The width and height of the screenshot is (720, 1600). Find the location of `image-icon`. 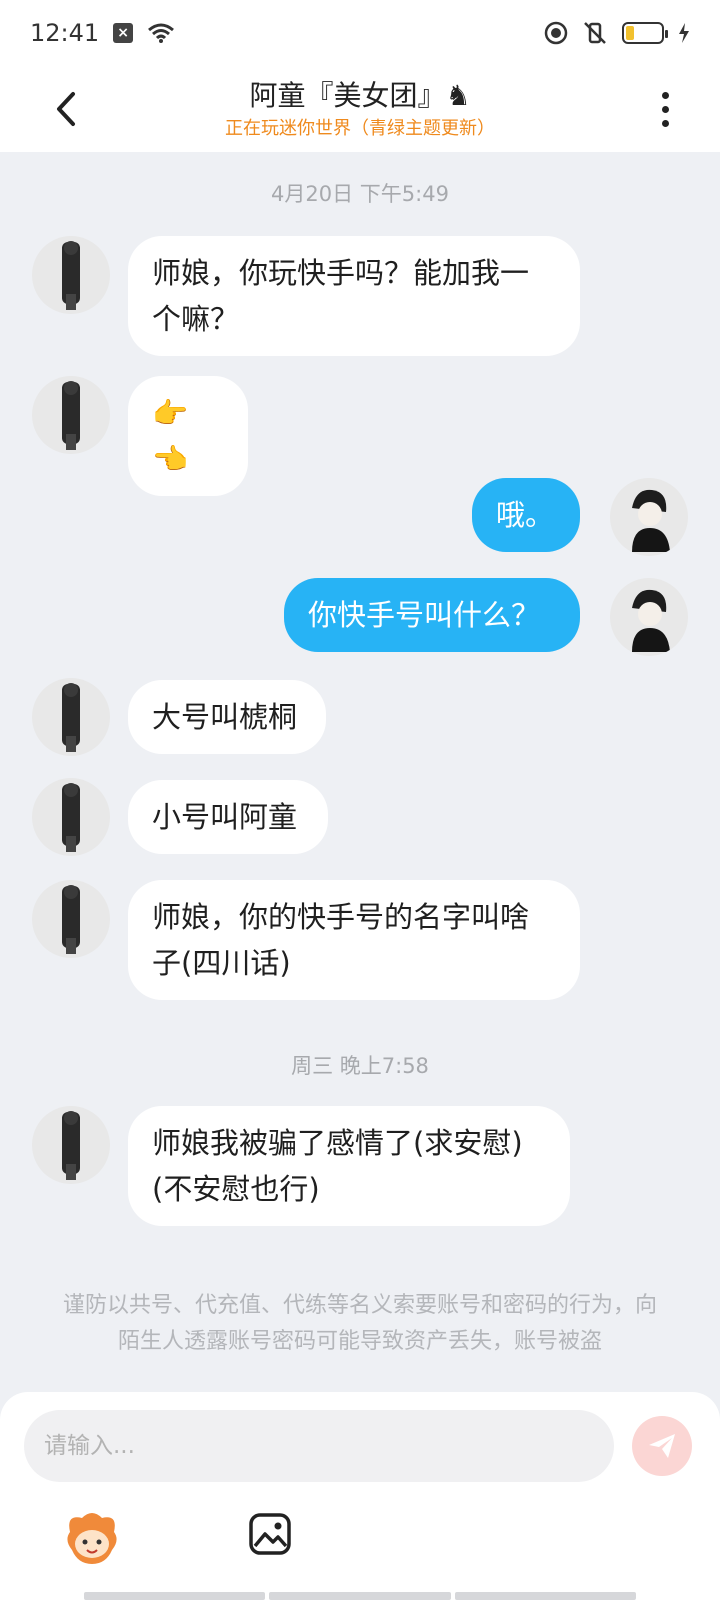

image-icon is located at coordinates (270, 1534).